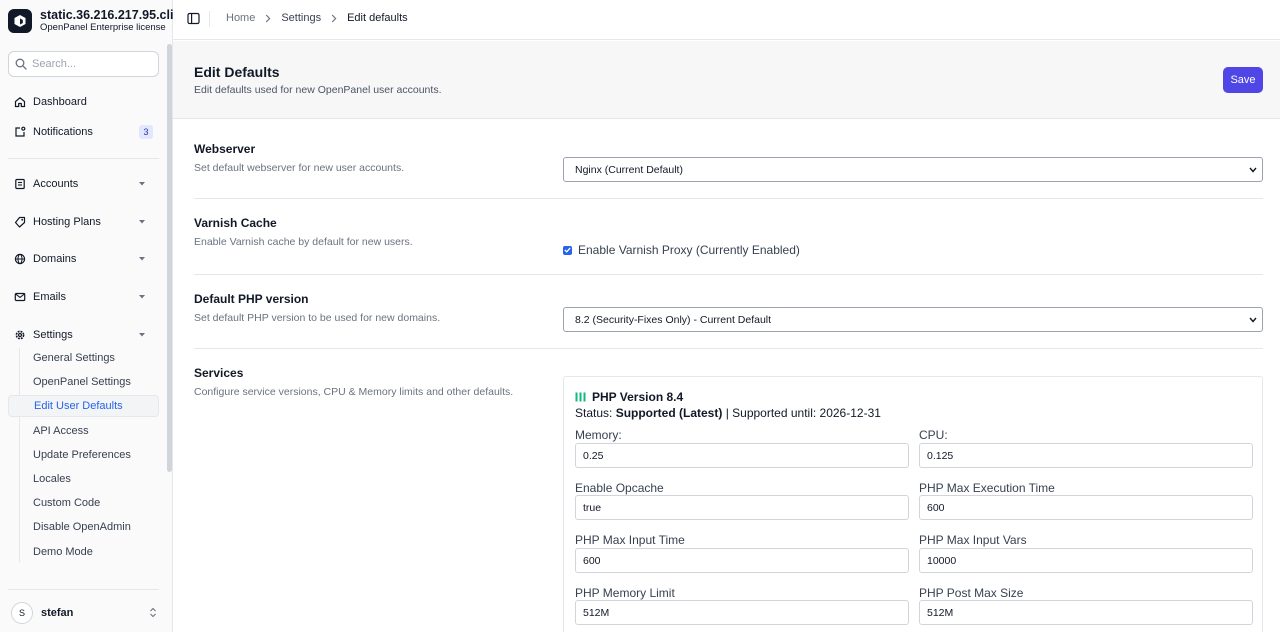 The height and width of the screenshot is (632, 1280). Describe the element at coordinates (933, 435) in the screenshot. I see `cpu-label: CPU:` at that location.